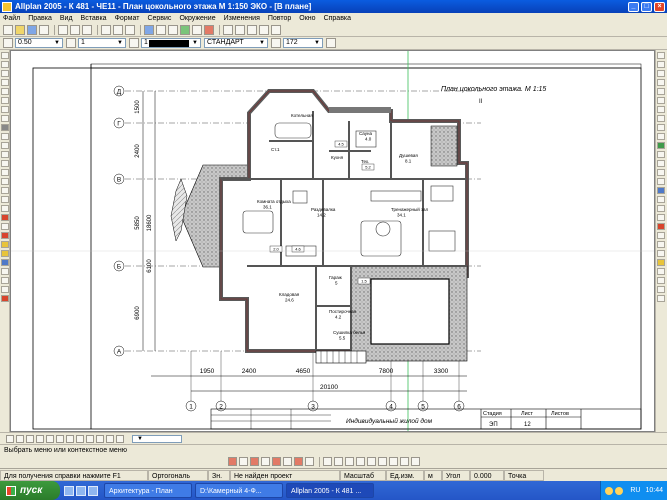  Describe the element at coordinates (661, 82) in the screenshot. I see `print-preview-icon` at that location.